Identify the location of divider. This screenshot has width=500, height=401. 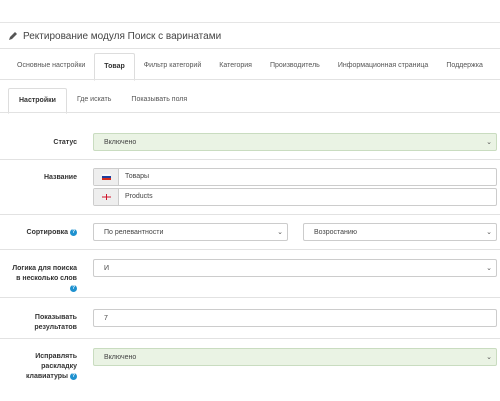
(250, 48).